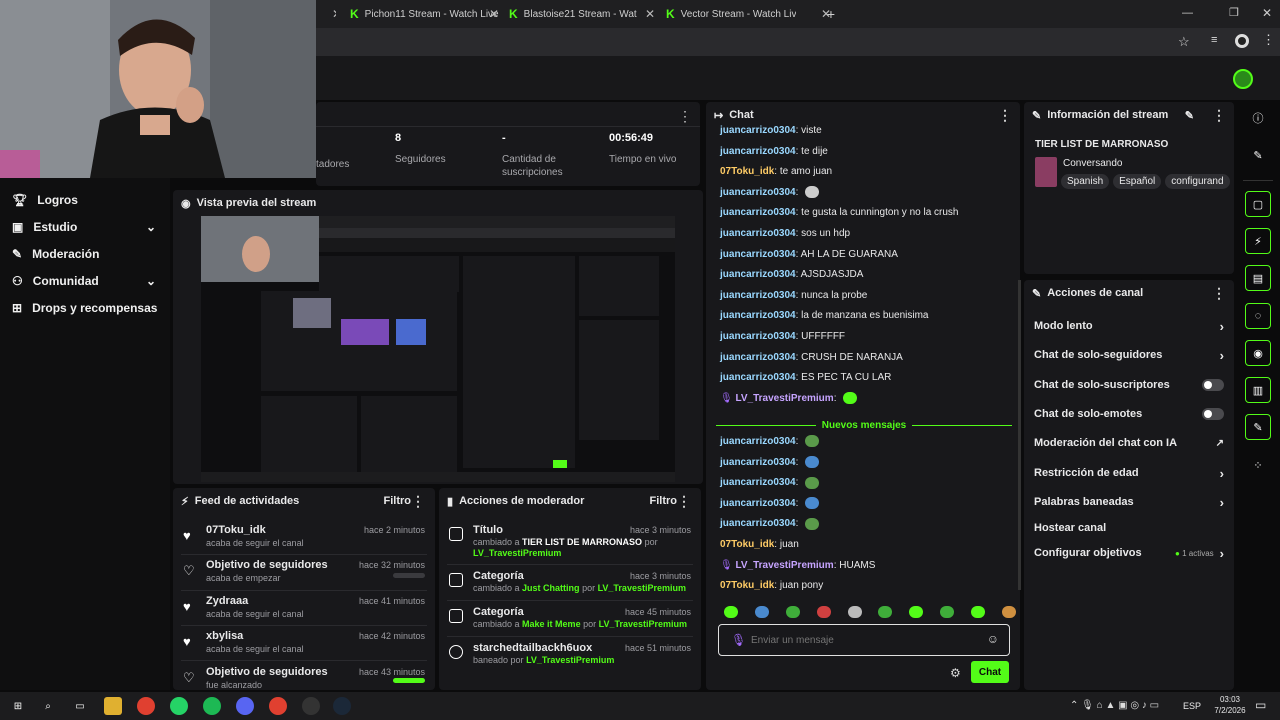 The image size is (1280, 720). I want to click on task-view-icon: ▭, so click(80, 706).